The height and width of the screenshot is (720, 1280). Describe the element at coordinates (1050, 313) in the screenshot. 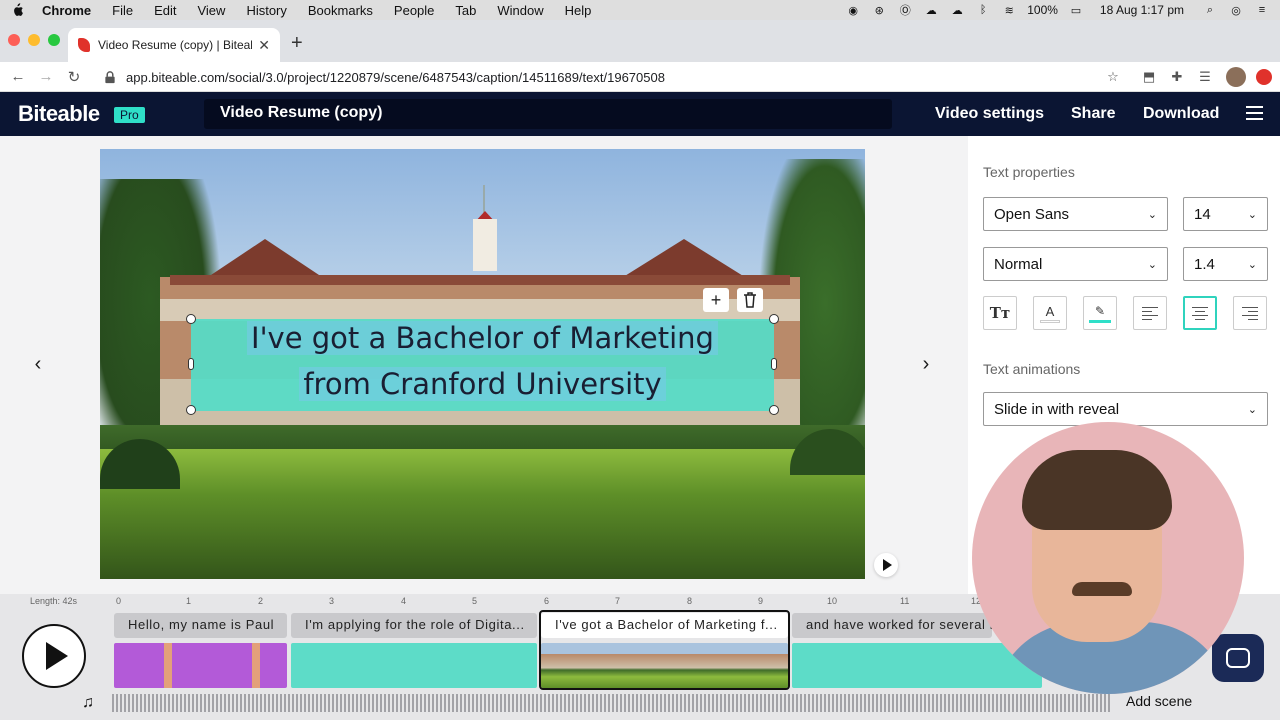

I see `text-color-icon: A` at that location.